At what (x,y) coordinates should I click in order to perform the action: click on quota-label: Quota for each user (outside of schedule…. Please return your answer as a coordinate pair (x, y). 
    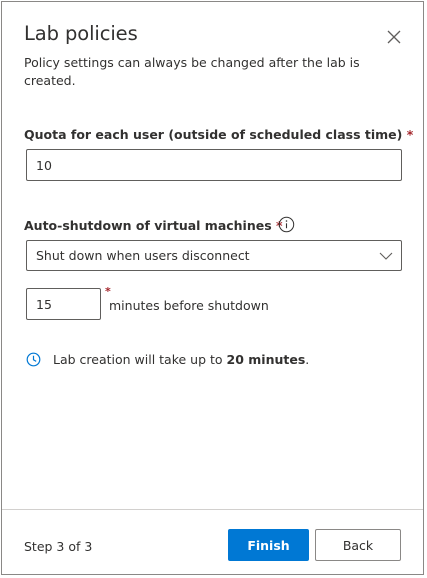
    Looking at the image, I should click on (213, 134).